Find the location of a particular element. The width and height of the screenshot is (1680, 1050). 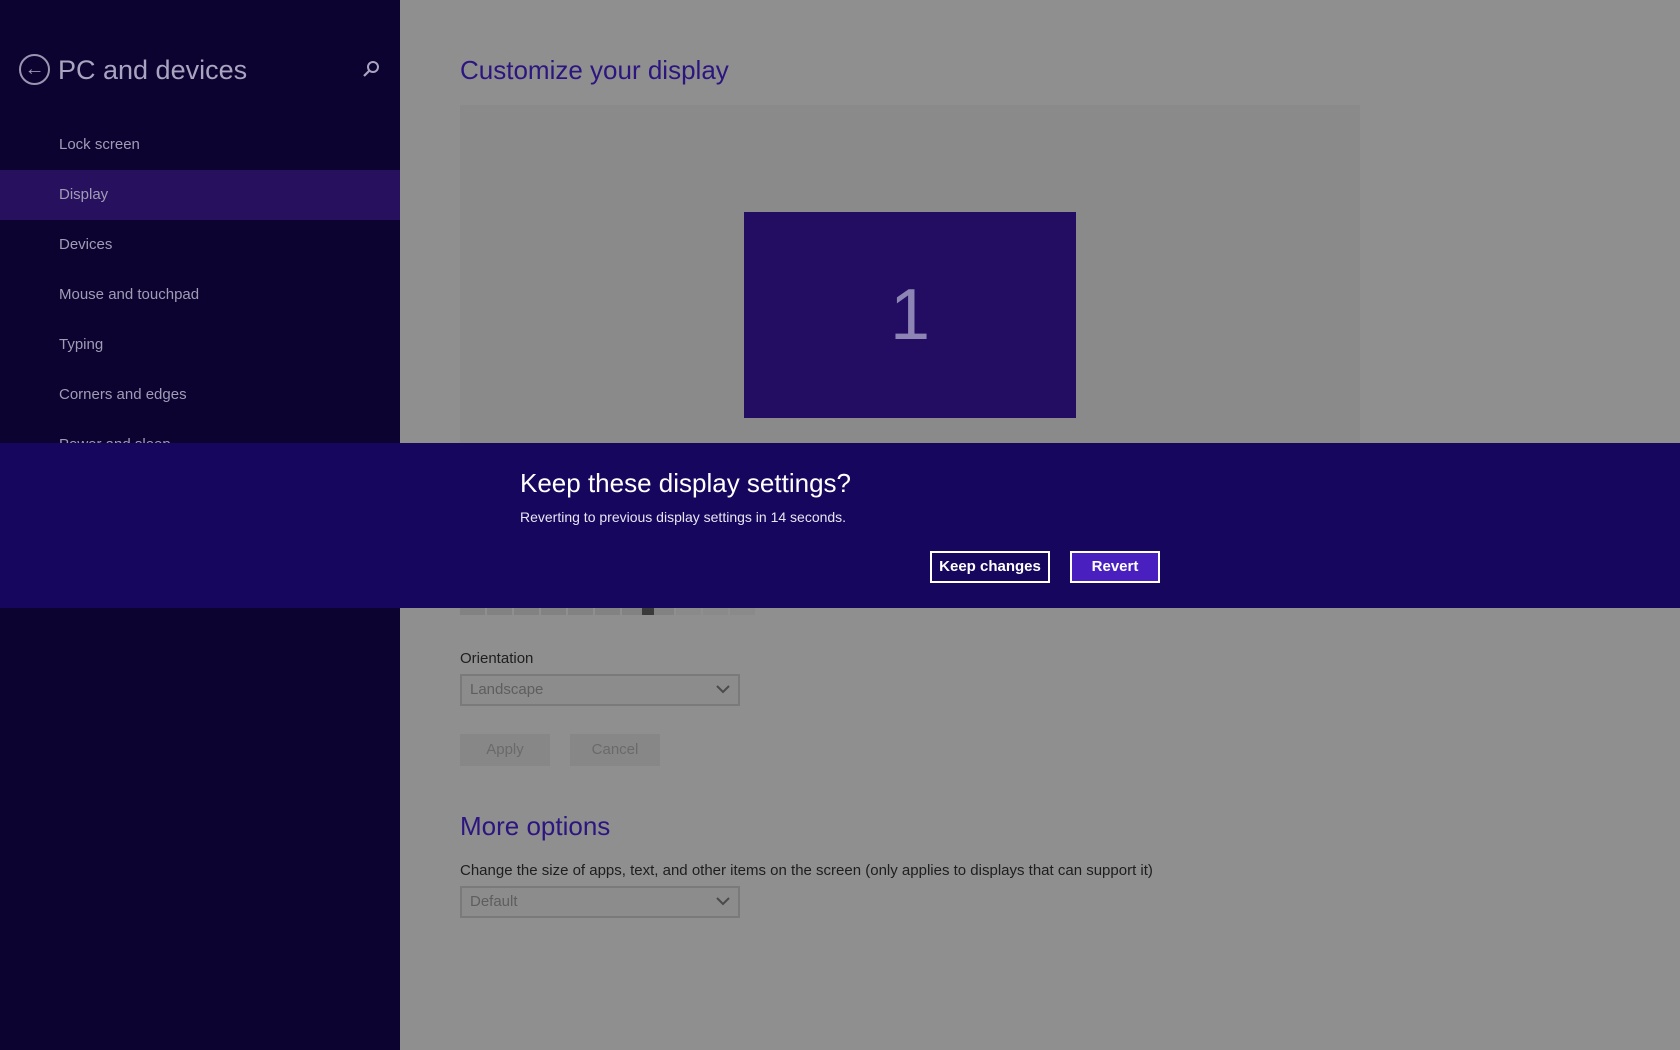

sidebar-item-display: Display is located at coordinates (200, 195).